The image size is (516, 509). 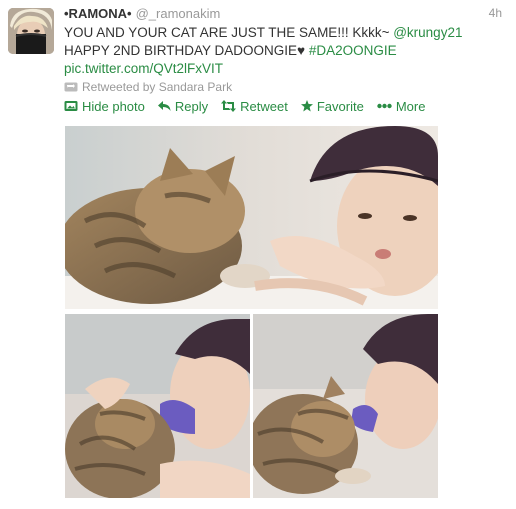 I want to click on hashtag-link: #DA2OONGIE, so click(x=353, y=50).